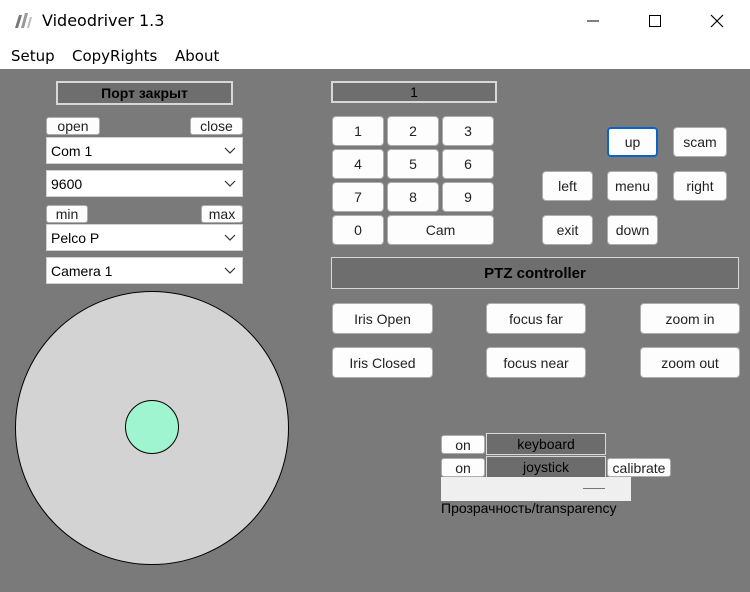 The height and width of the screenshot is (592, 750). What do you see at coordinates (144, 237) in the screenshot?
I see `protocol-select: Pelco P` at bounding box center [144, 237].